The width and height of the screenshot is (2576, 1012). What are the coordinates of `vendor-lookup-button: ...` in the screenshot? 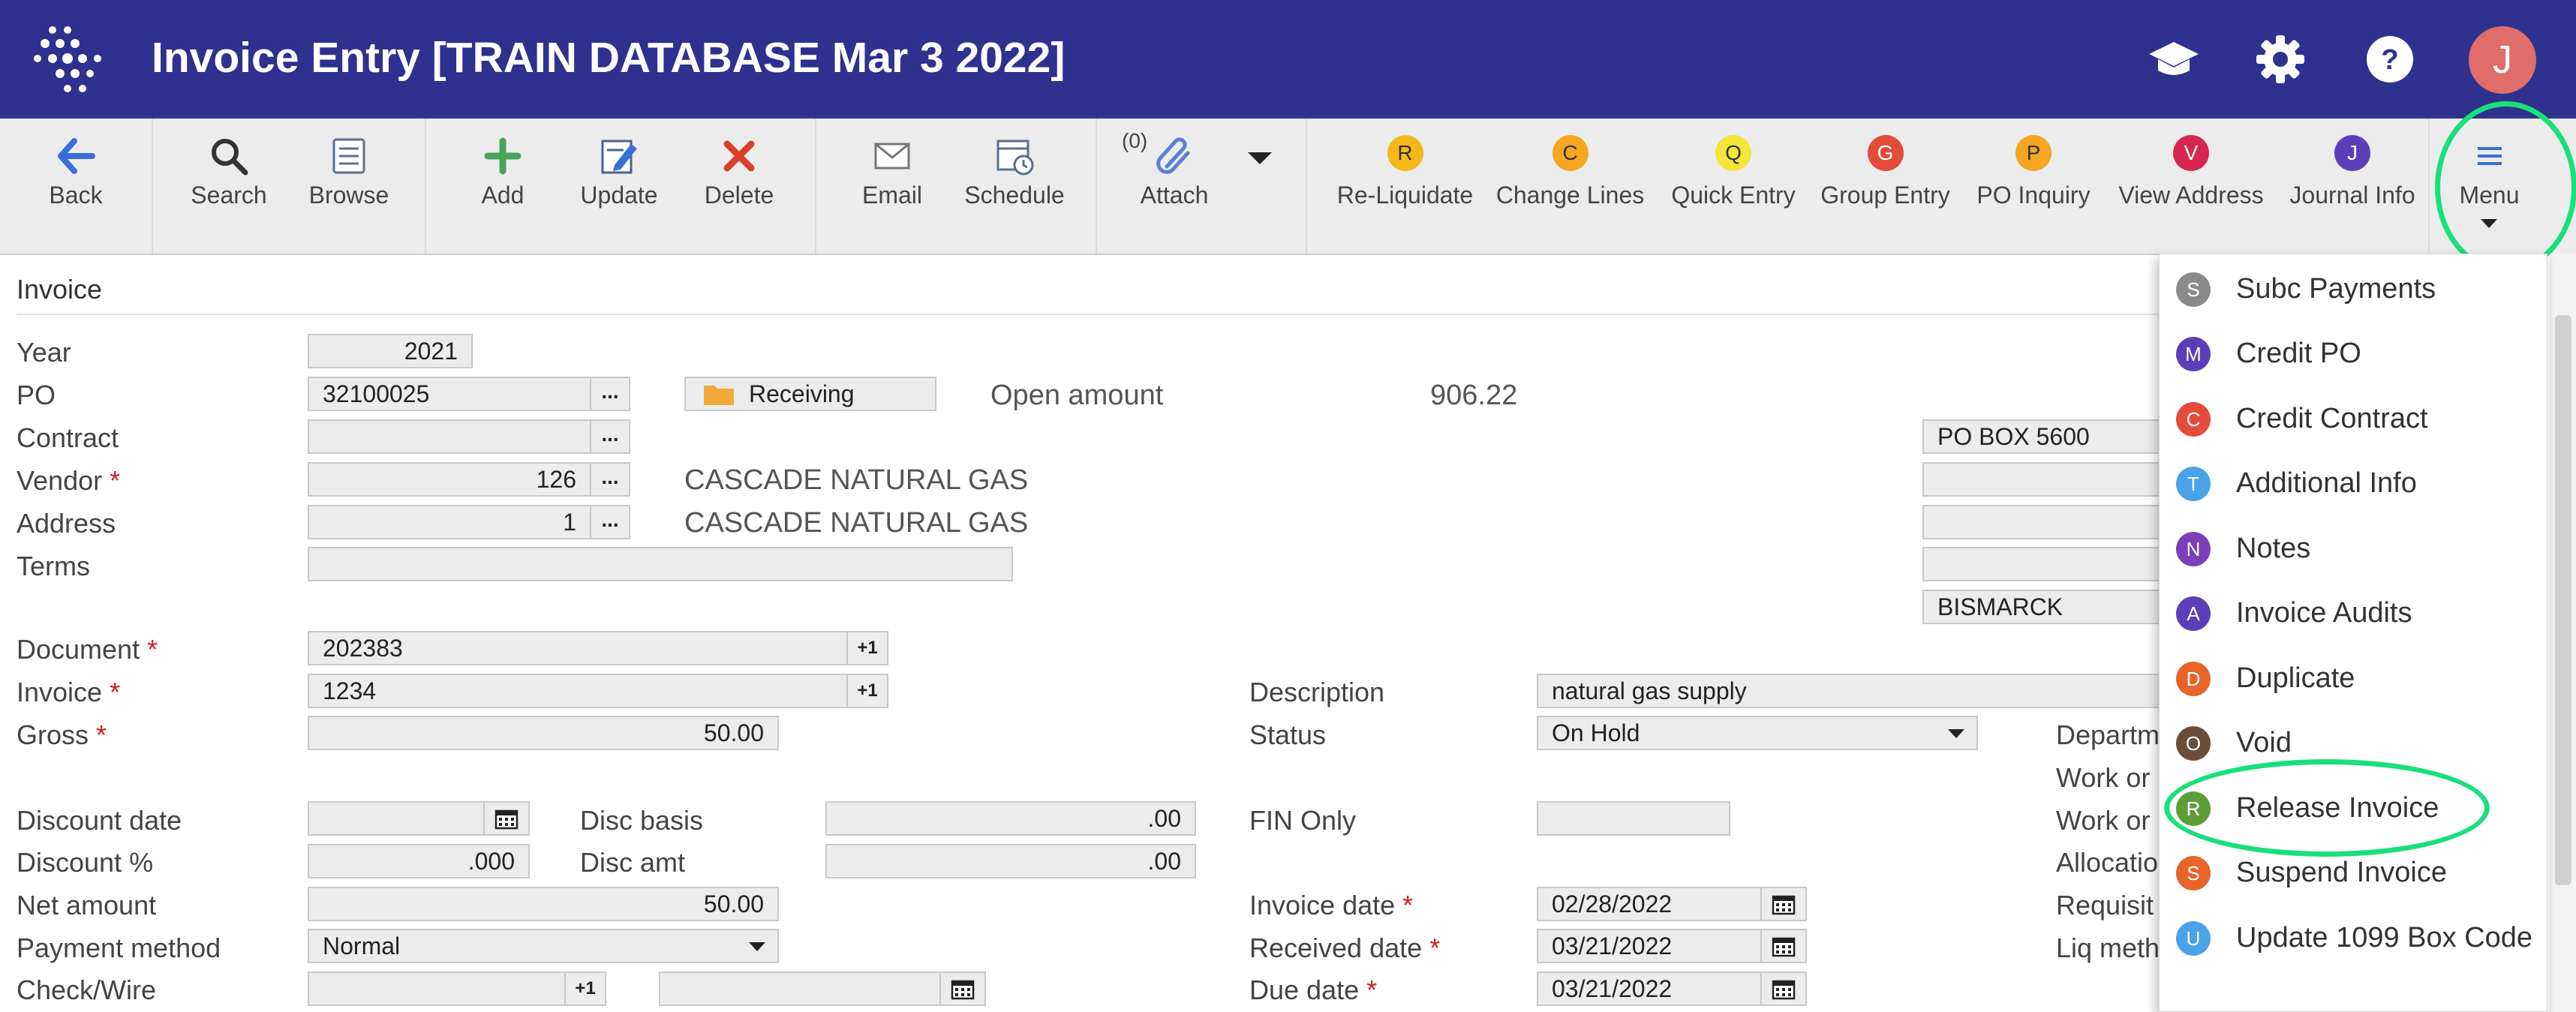 It's located at (610, 479).